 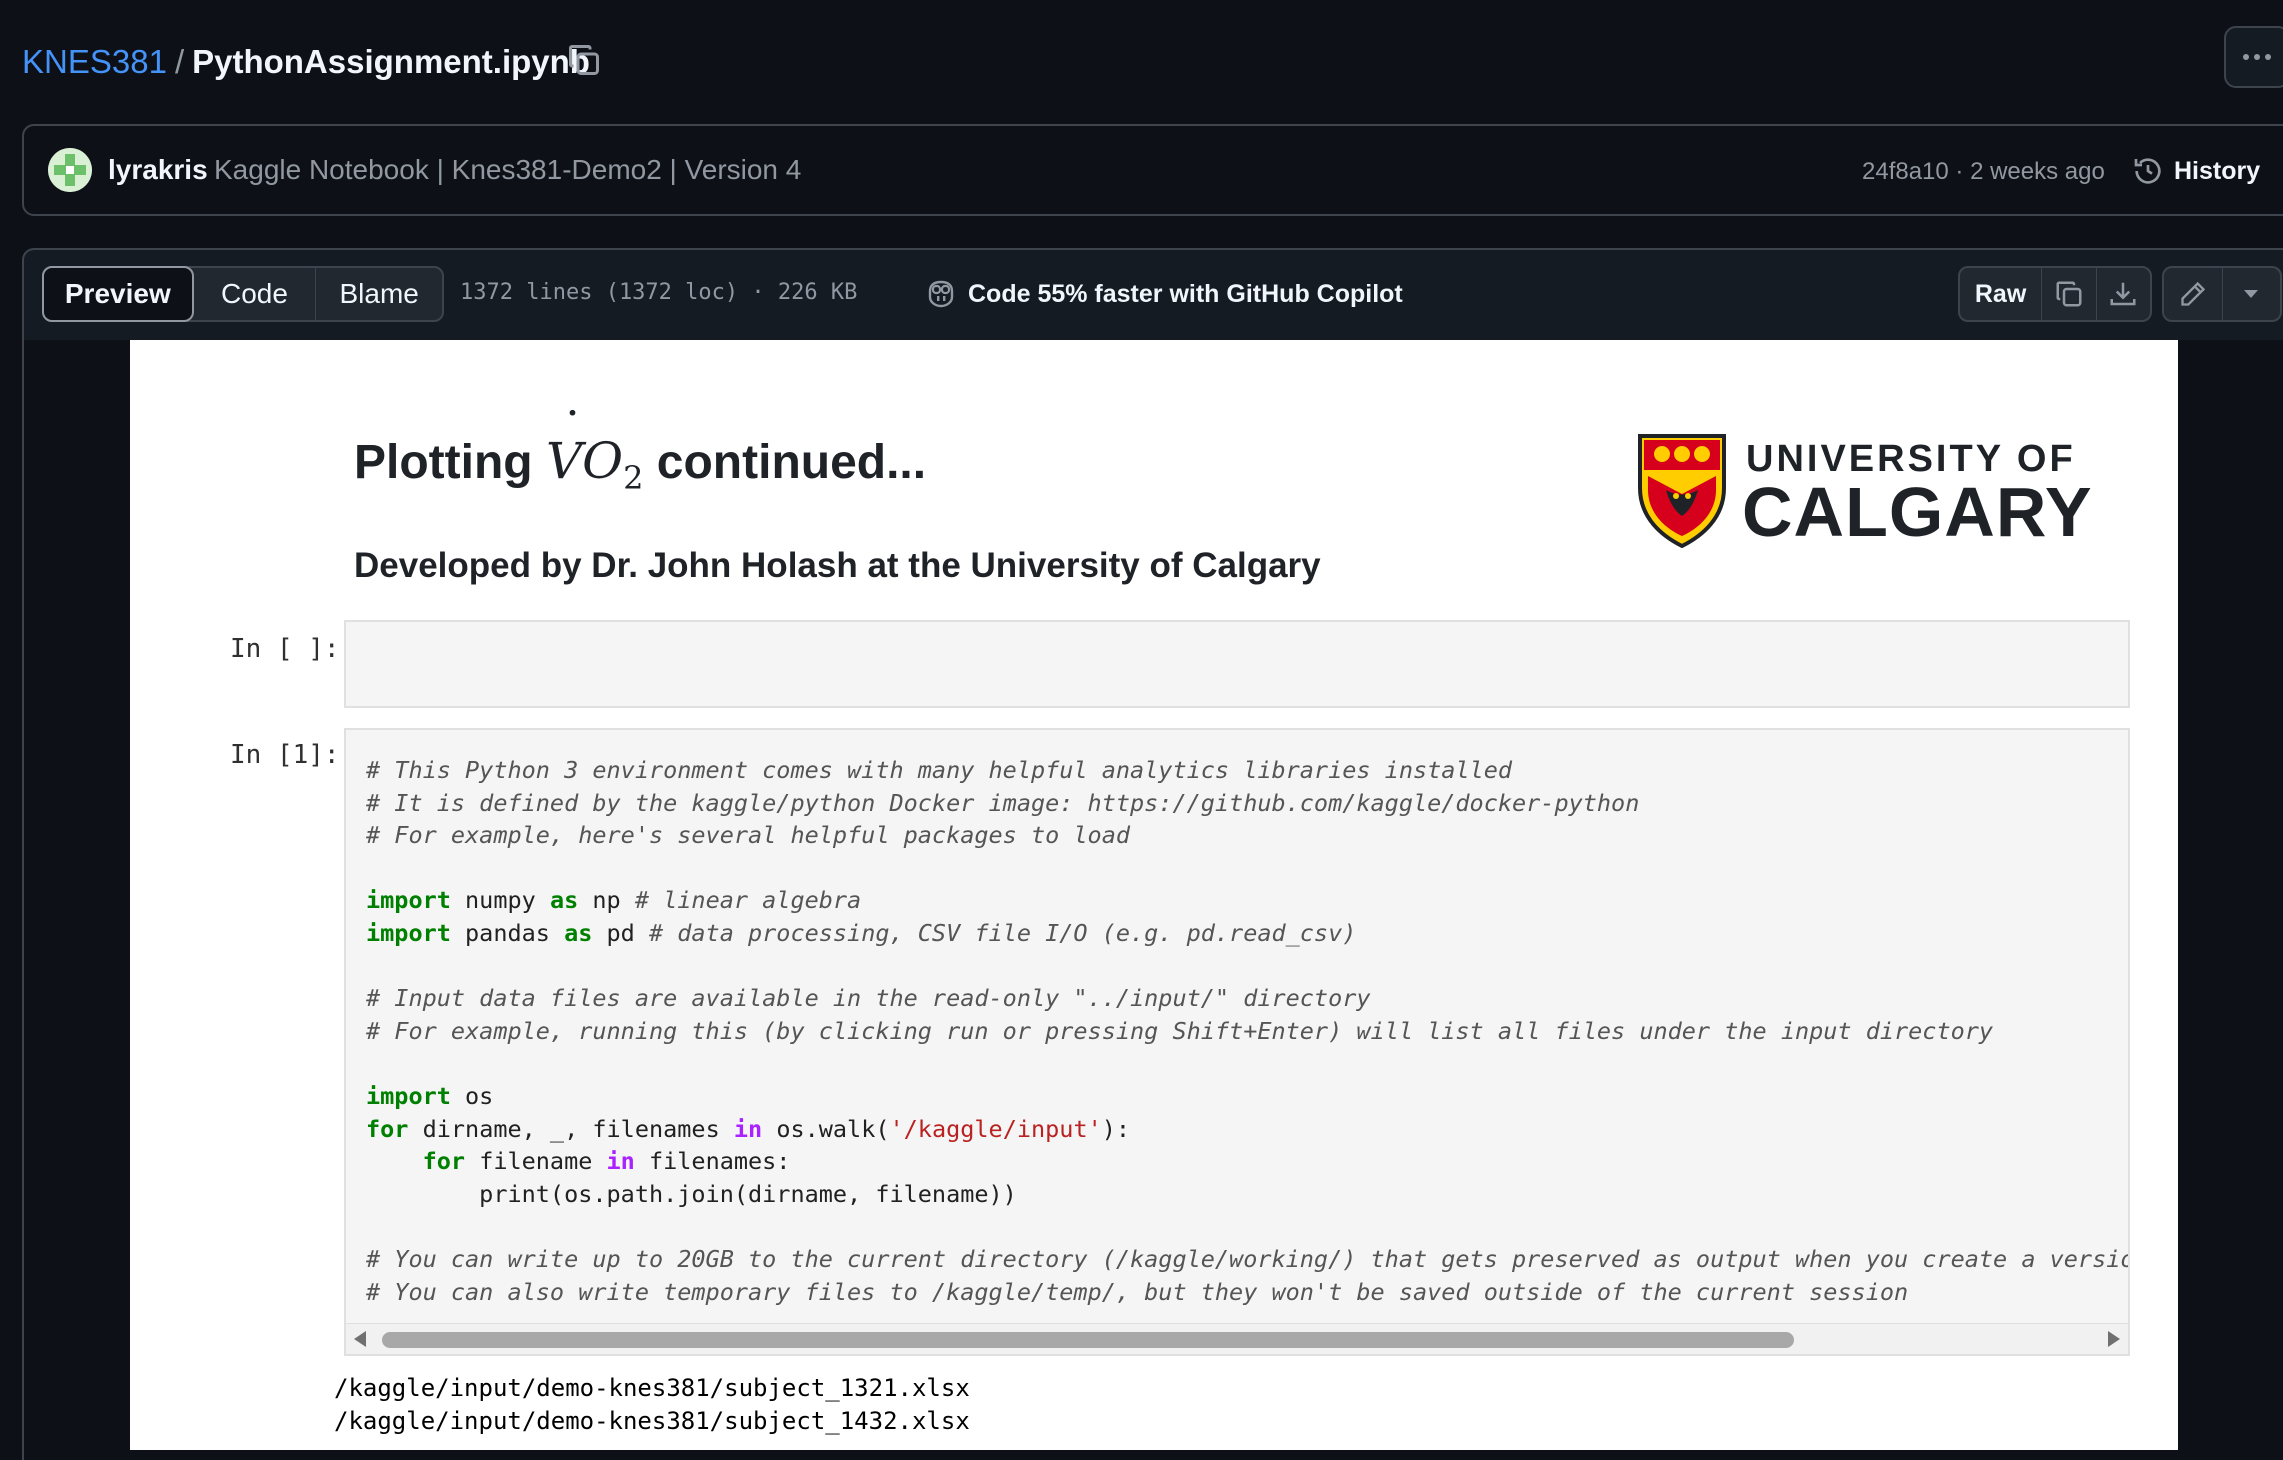 I want to click on commit-author: lyrakris, so click(x=158, y=170).